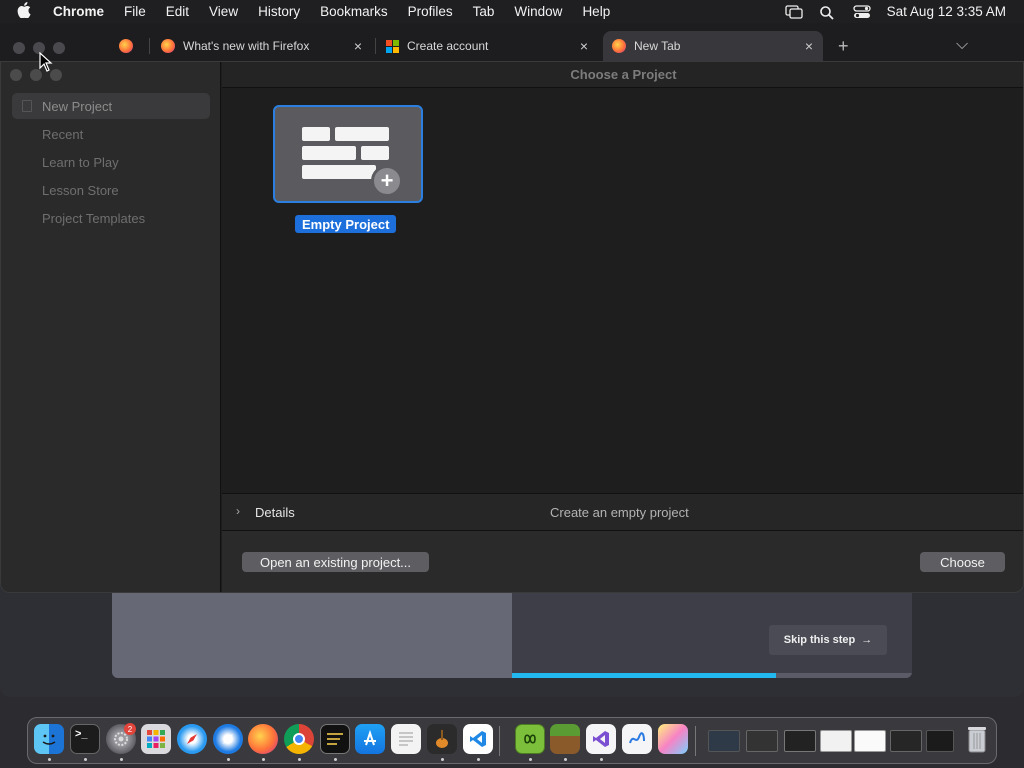 This screenshot has width=1024, height=768. What do you see at coordinates (977, 739) in the screenshot?
I see `trash-icon` at bounding box center [977, 739].